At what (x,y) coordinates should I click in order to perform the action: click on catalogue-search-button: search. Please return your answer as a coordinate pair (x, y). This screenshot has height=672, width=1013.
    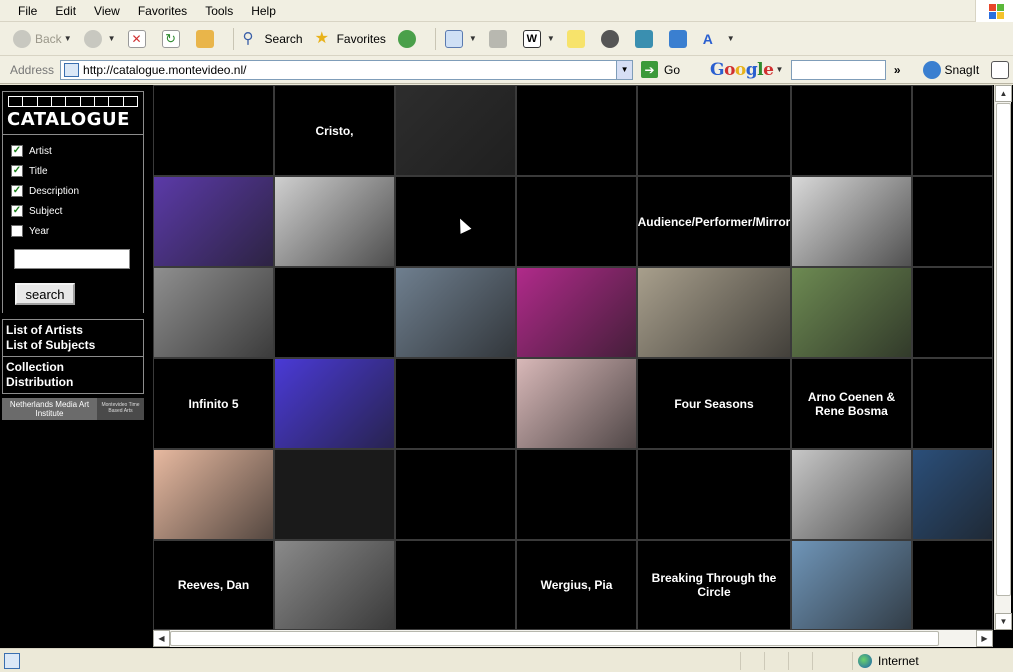
    Looking at the image, I should click on (45, 294).